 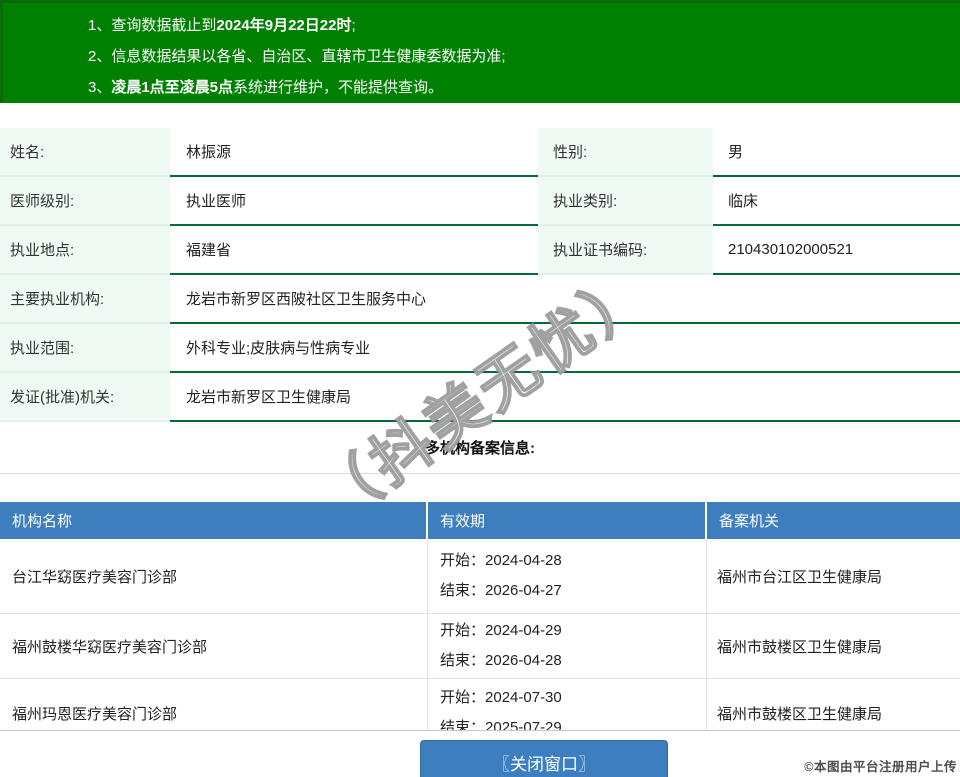 I want to click on gender-label: 性别:, so click(x=625, y=152).